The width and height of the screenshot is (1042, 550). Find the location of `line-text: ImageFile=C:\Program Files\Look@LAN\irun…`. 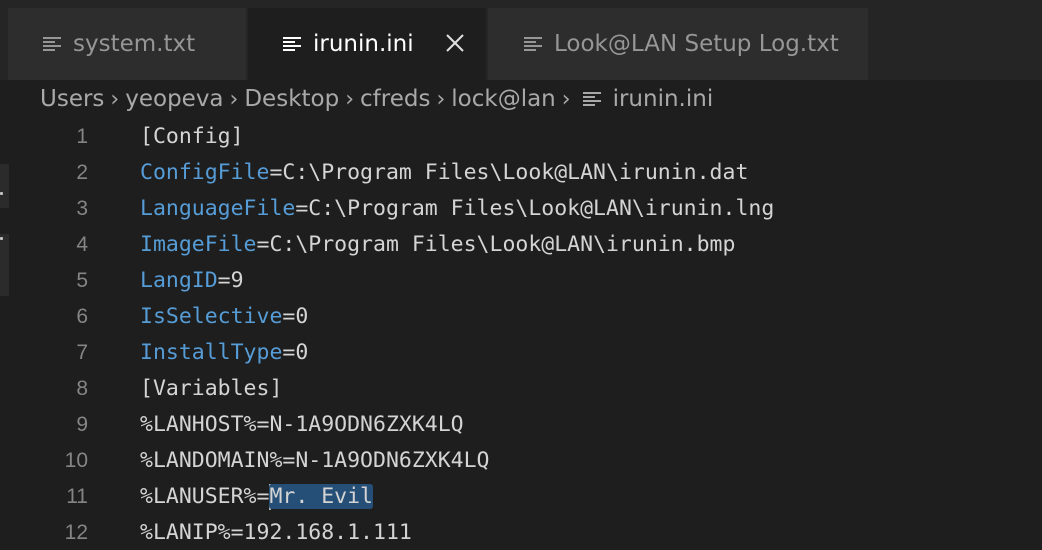

line-text: ImageFile=C:\Program Files\Look@LAN\irun… is located at coordinates (437, 245).